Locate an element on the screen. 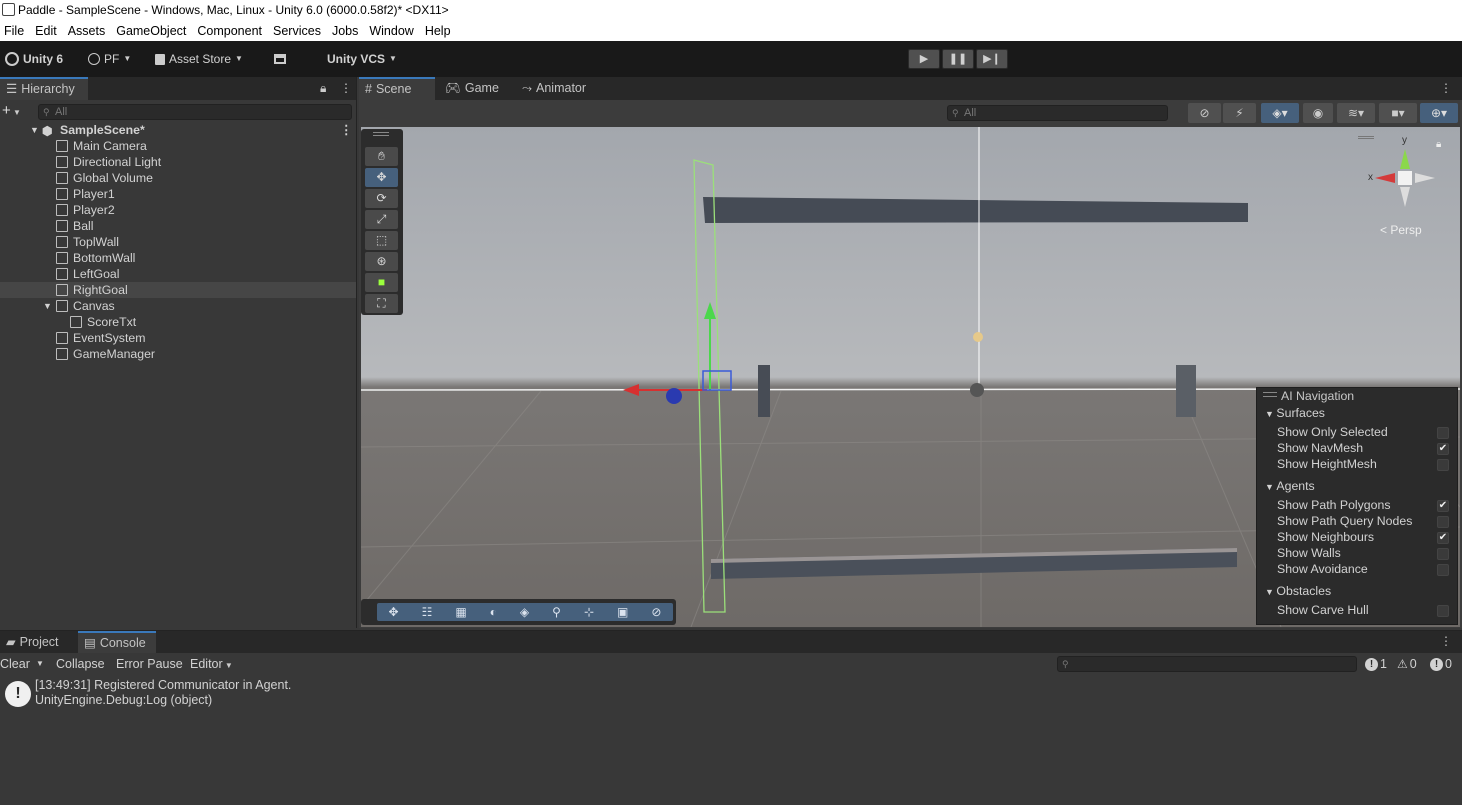 This screenshot has height=805, width=1462. light-gizmo-icon is located at coordinates (978, 337).